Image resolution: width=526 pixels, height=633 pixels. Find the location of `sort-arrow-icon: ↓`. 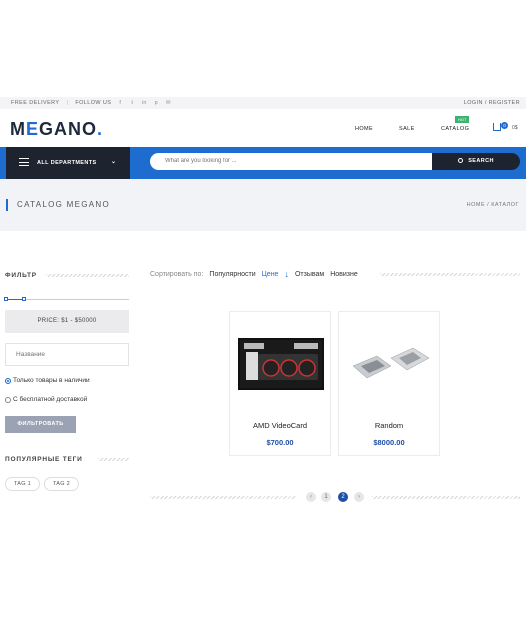

sort-arrow-icon: ↓ is located at coordinates (286, 274).